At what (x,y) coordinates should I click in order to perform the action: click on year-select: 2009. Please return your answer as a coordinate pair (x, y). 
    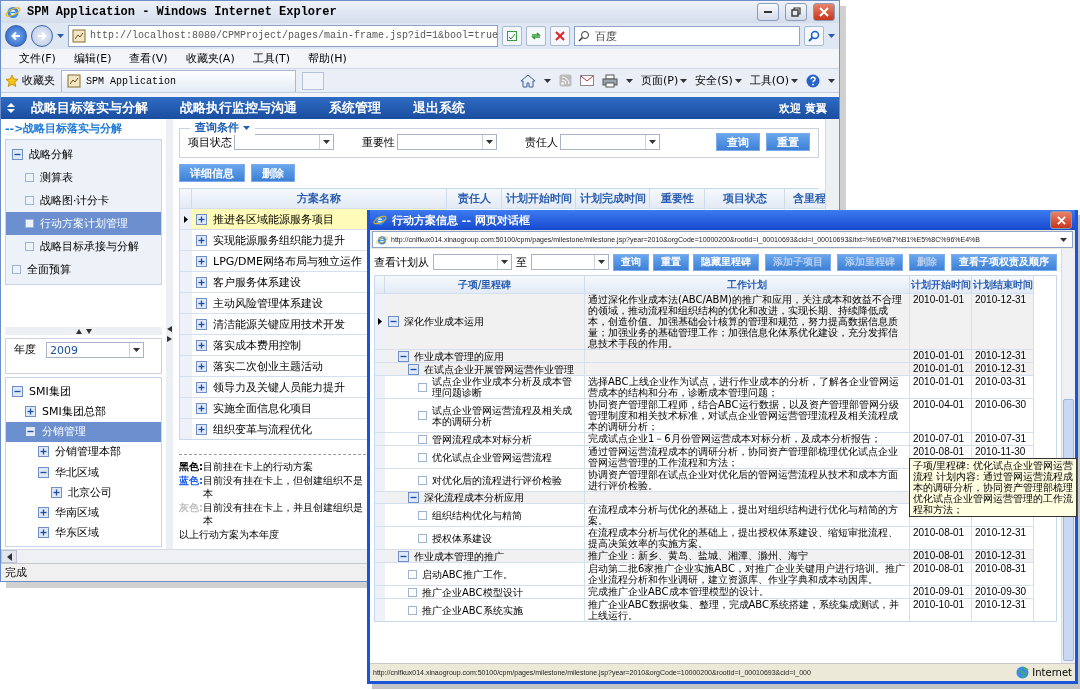
    Looking at the image, I should click on (95, 350).